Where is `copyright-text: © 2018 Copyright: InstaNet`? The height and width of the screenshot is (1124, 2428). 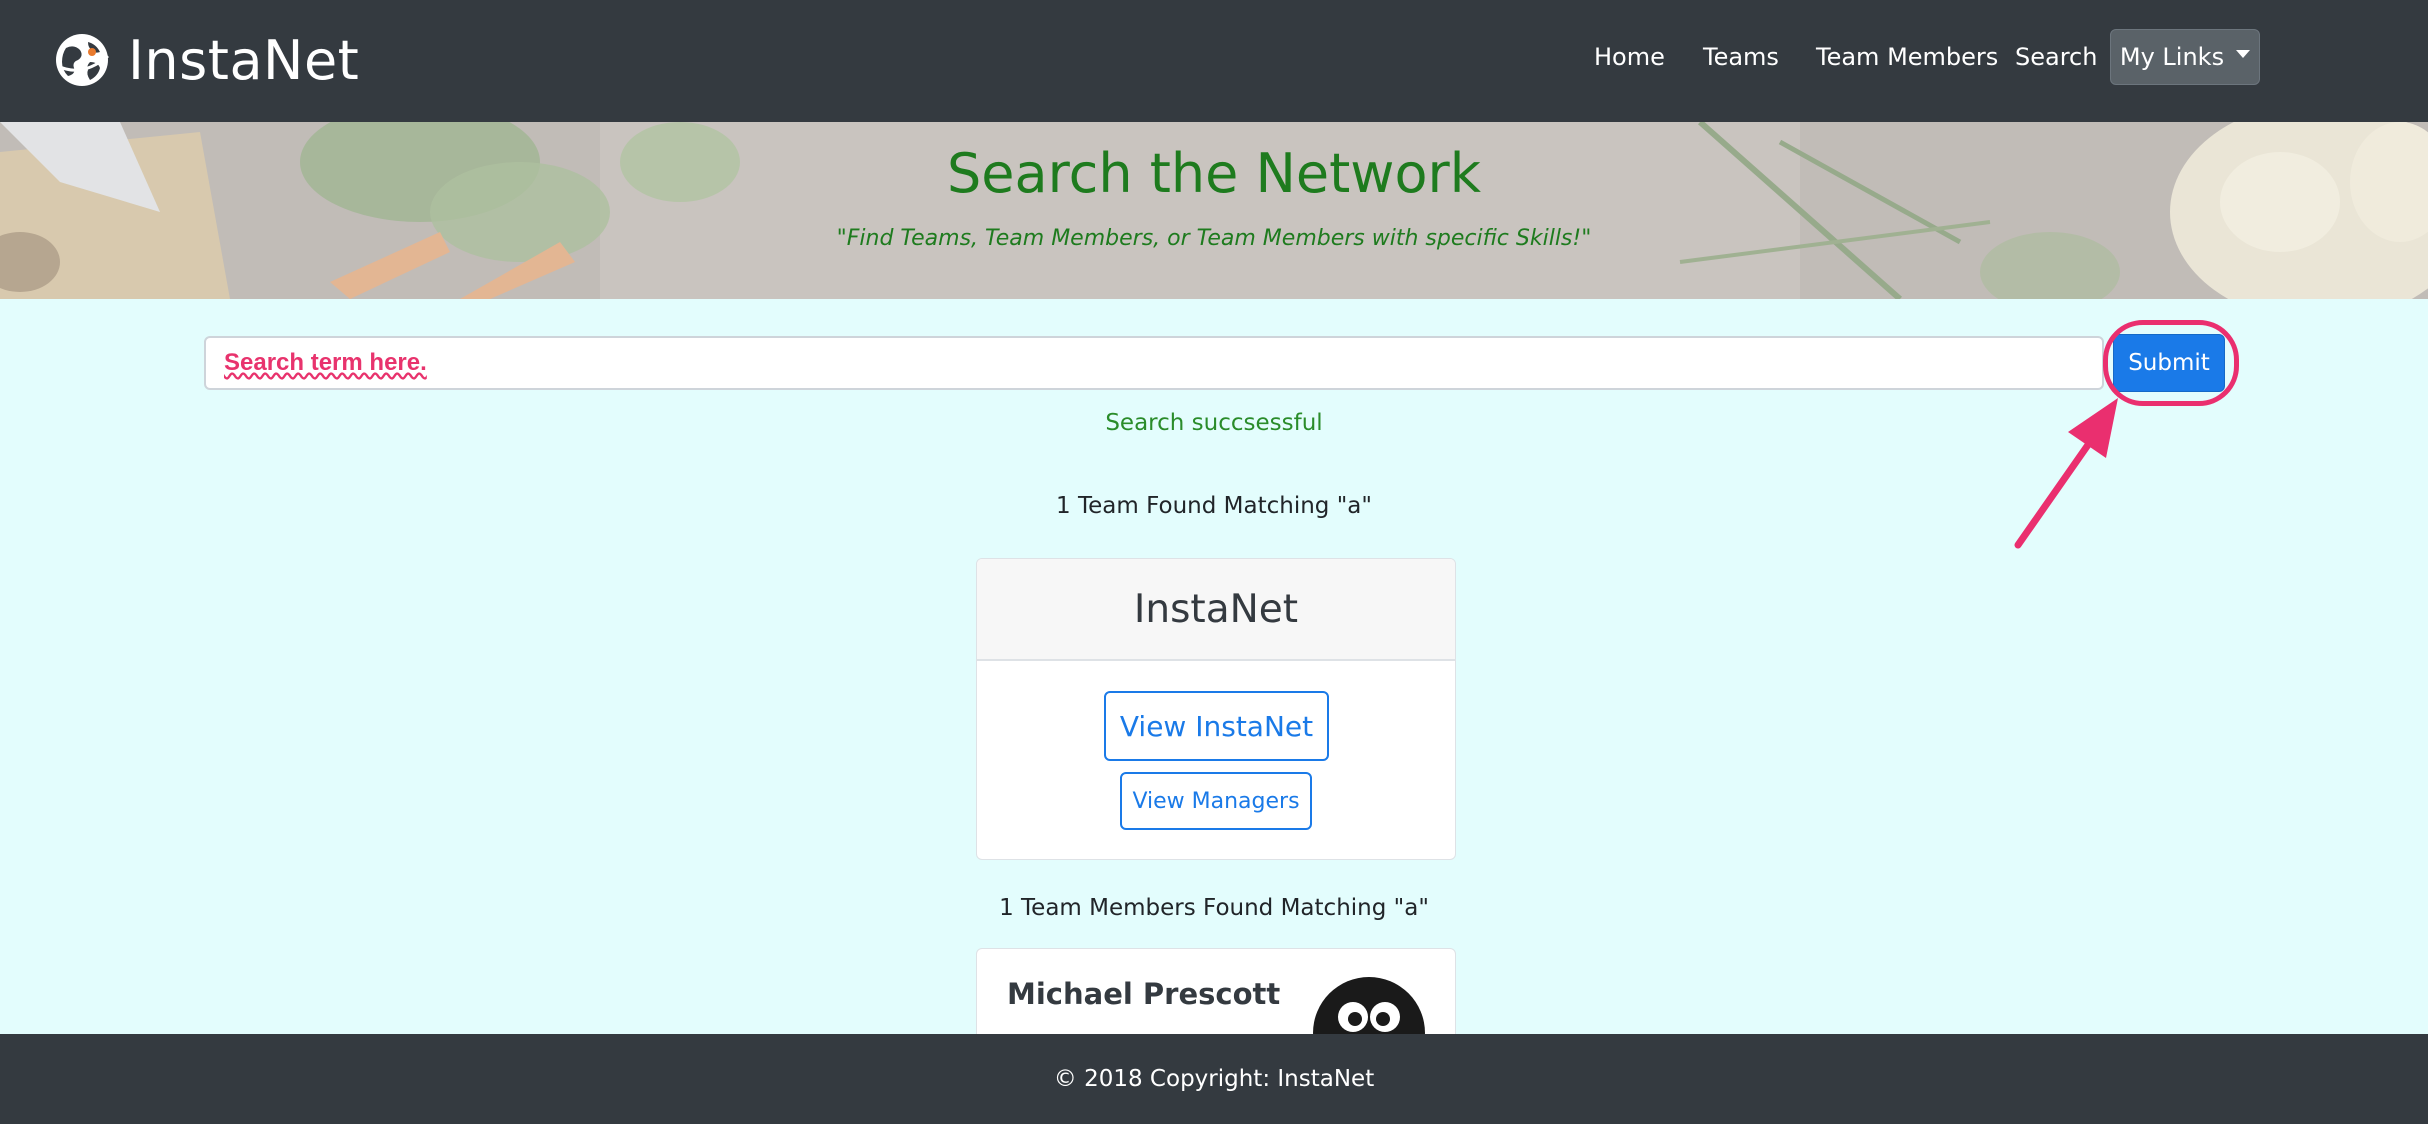 copyright-text: © 2018 Copyright: InstaNet is located at coordinates (1214, 1079).